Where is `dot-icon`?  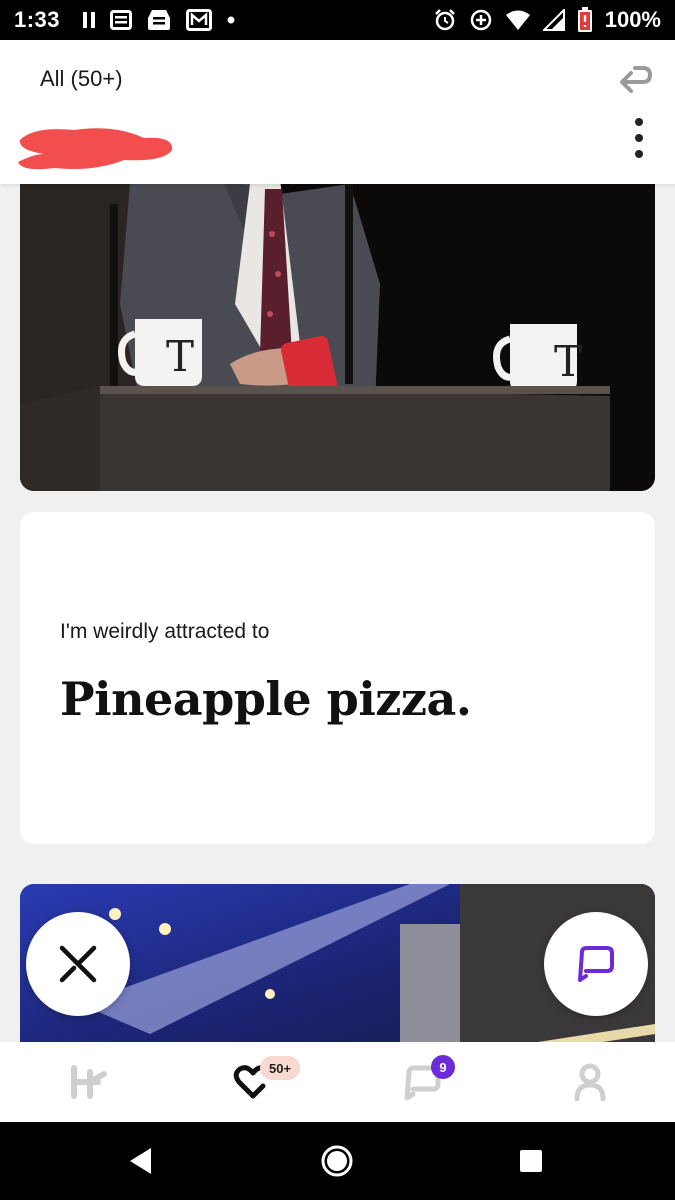 dot-icon is located at coordinates (231, 20).